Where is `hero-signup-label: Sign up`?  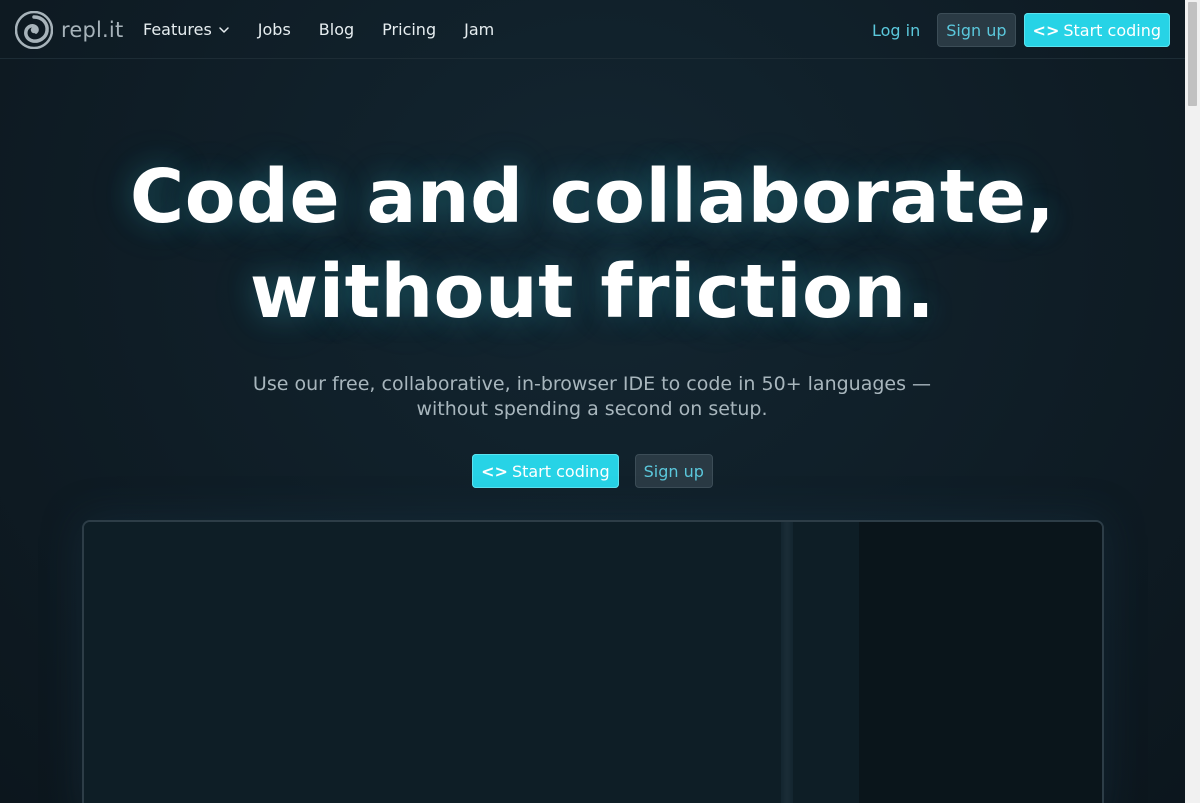
hero-signup-label: Sign up is located at coordinates (673, 471).